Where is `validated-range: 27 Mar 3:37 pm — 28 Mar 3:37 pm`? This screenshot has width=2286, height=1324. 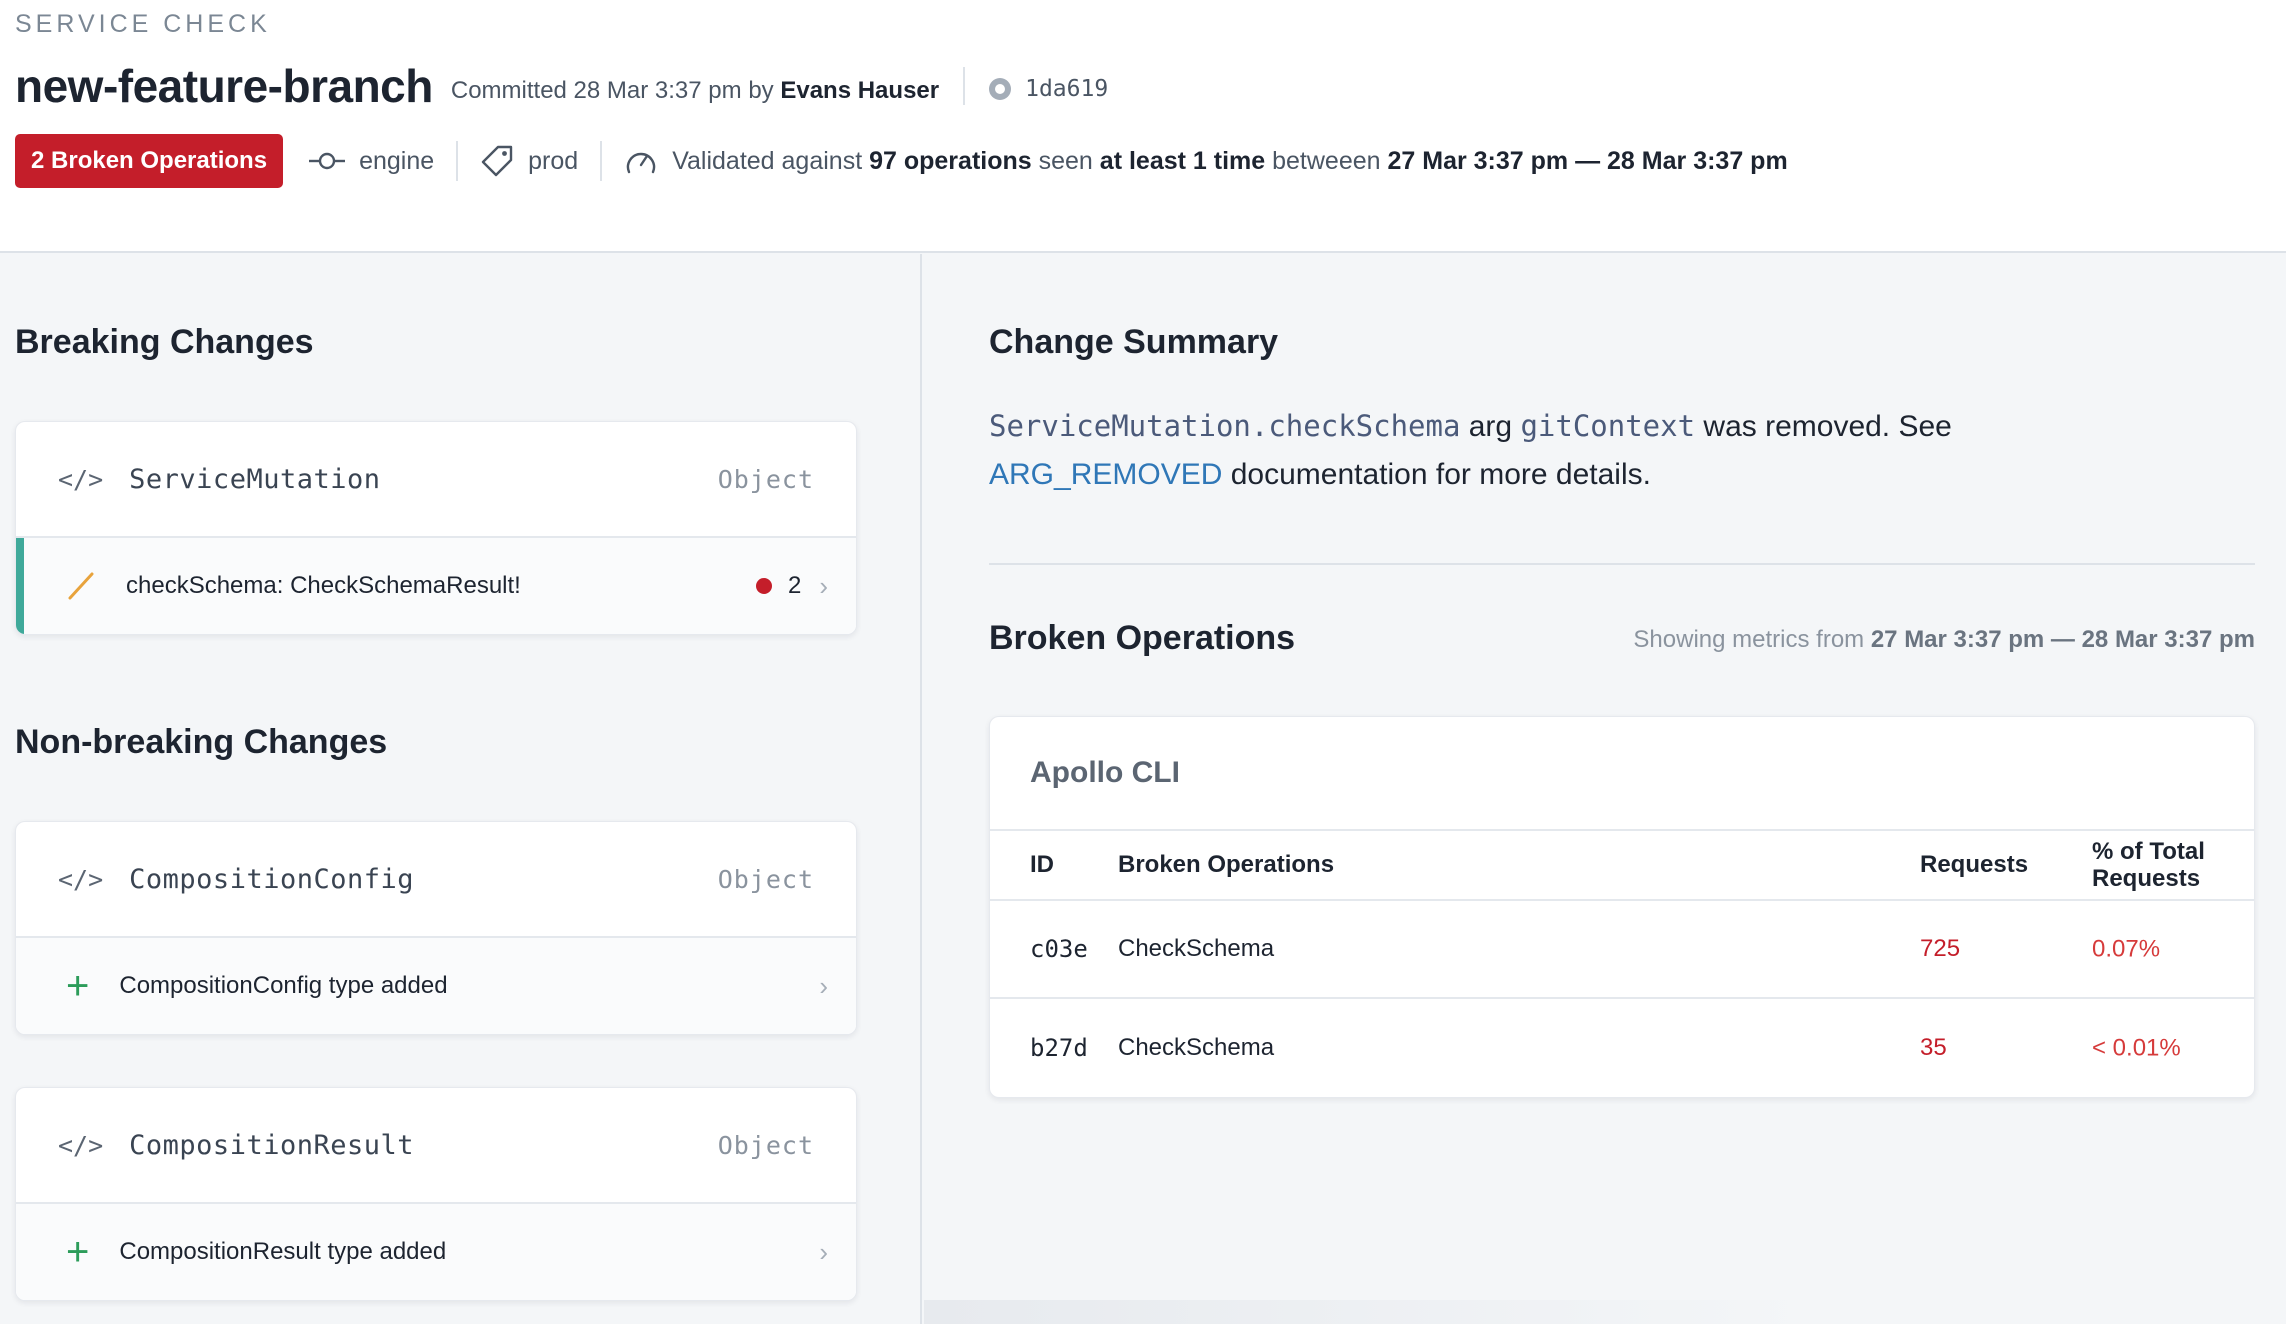 validated-range: 27 Mar 3:37 pm — 28 Mar 3:37 pm is located at coordinates (1587, 160).